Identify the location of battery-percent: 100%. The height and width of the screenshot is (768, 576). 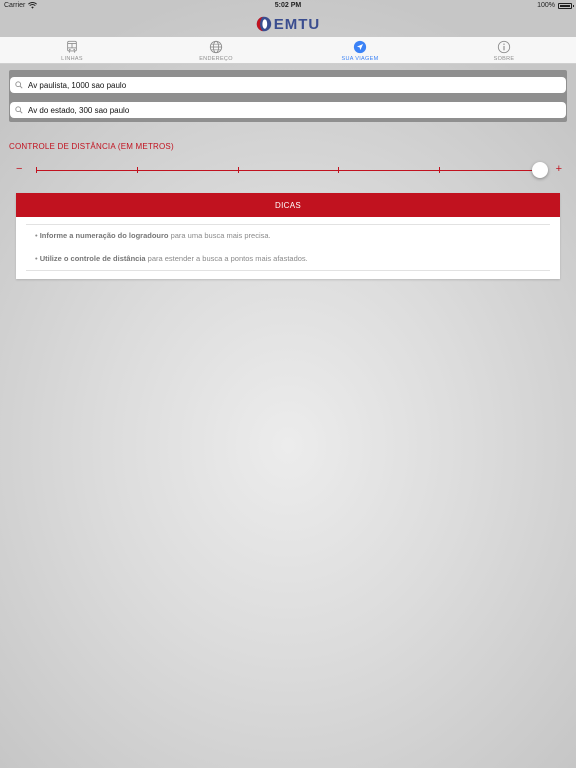
(546, 5).